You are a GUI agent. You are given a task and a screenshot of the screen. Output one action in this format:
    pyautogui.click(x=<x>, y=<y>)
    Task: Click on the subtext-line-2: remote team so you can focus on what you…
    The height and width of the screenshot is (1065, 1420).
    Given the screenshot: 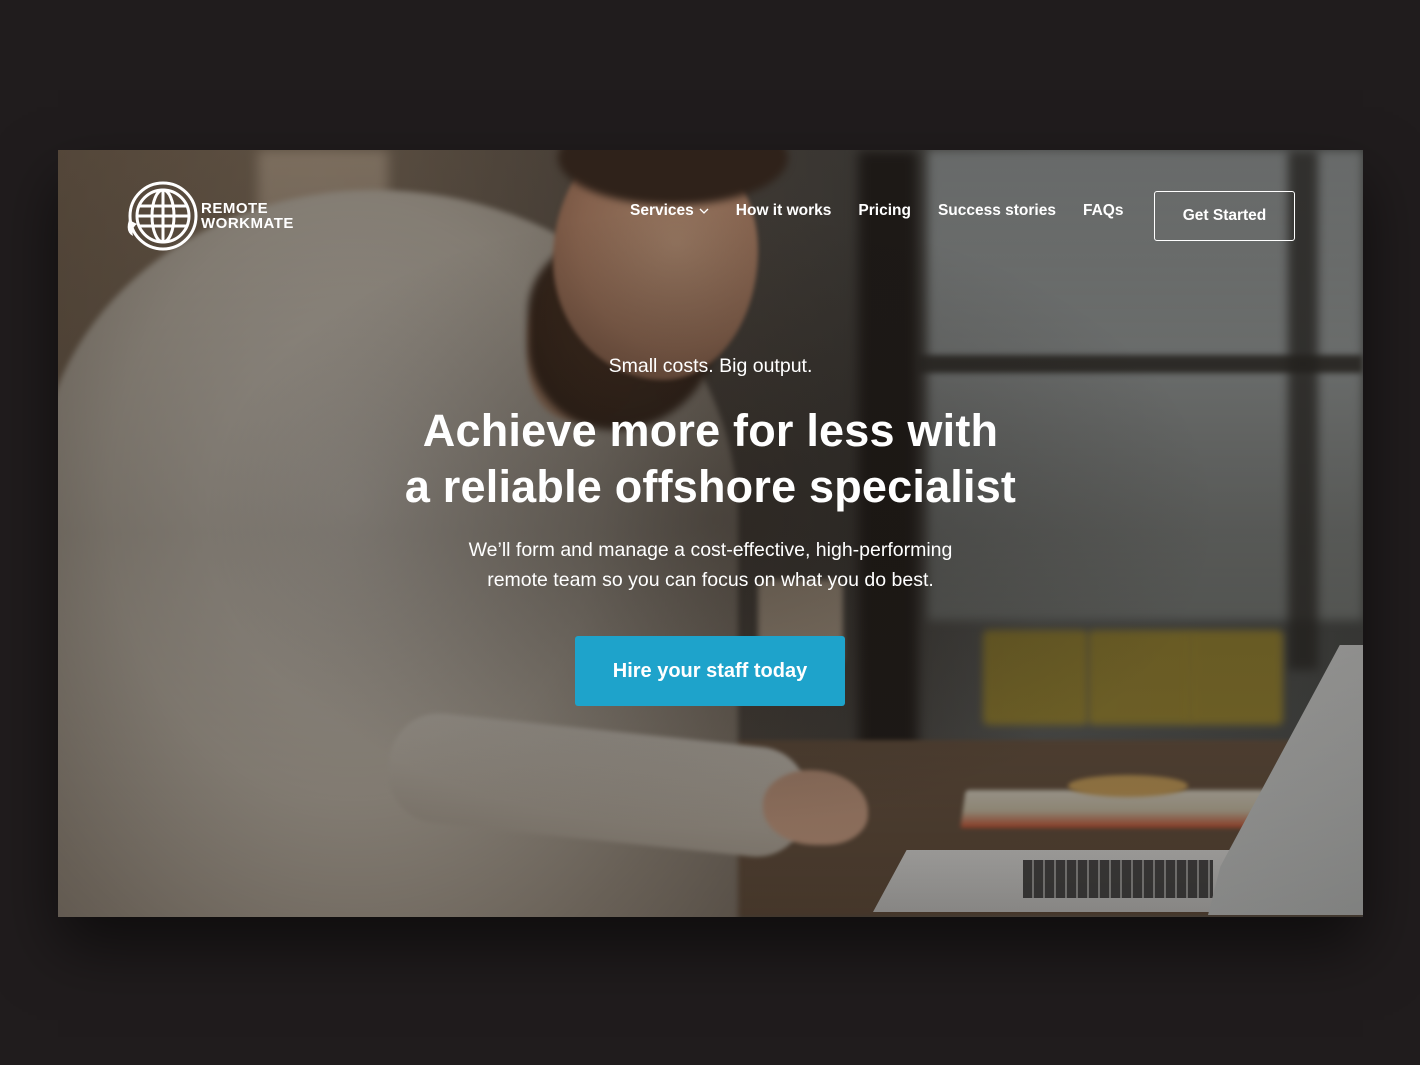 What is the action you would take?
    pyautogui.click(x=710, y=580)
    